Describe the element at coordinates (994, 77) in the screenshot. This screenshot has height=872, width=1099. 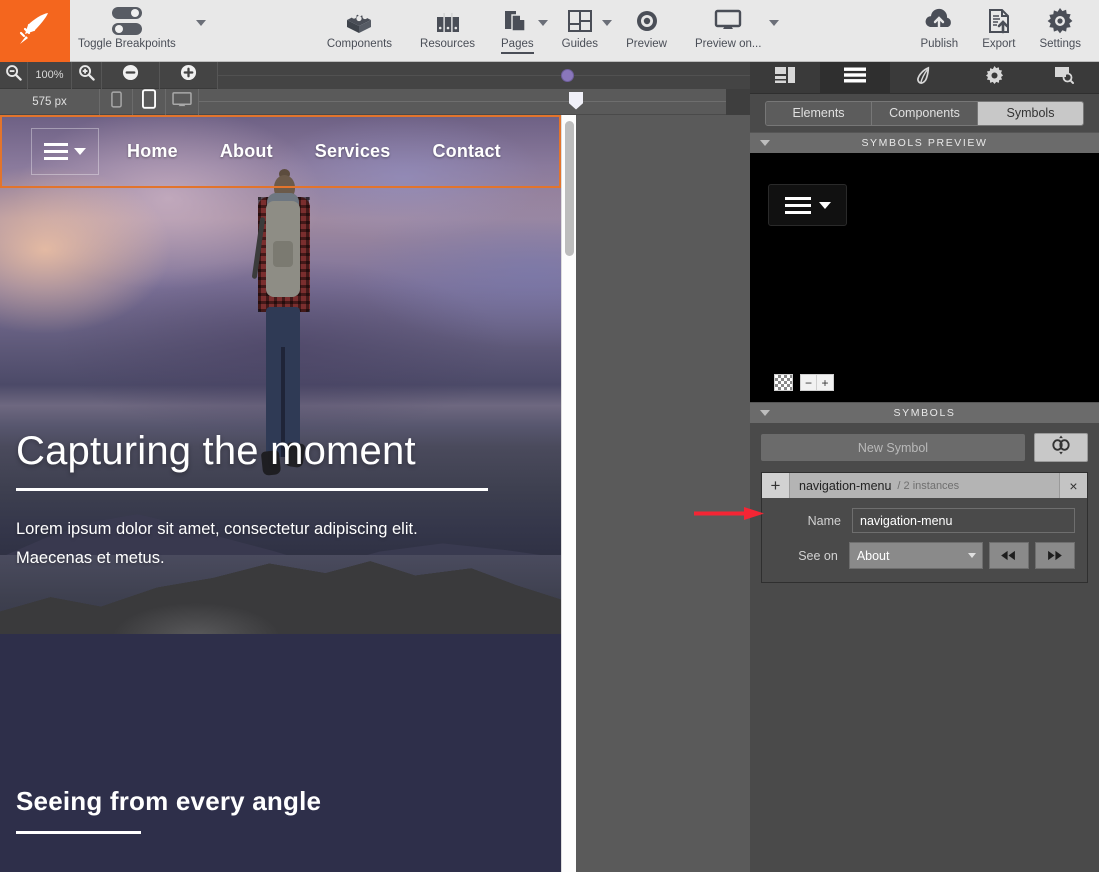
I see `panel-tab-settings` at that location.